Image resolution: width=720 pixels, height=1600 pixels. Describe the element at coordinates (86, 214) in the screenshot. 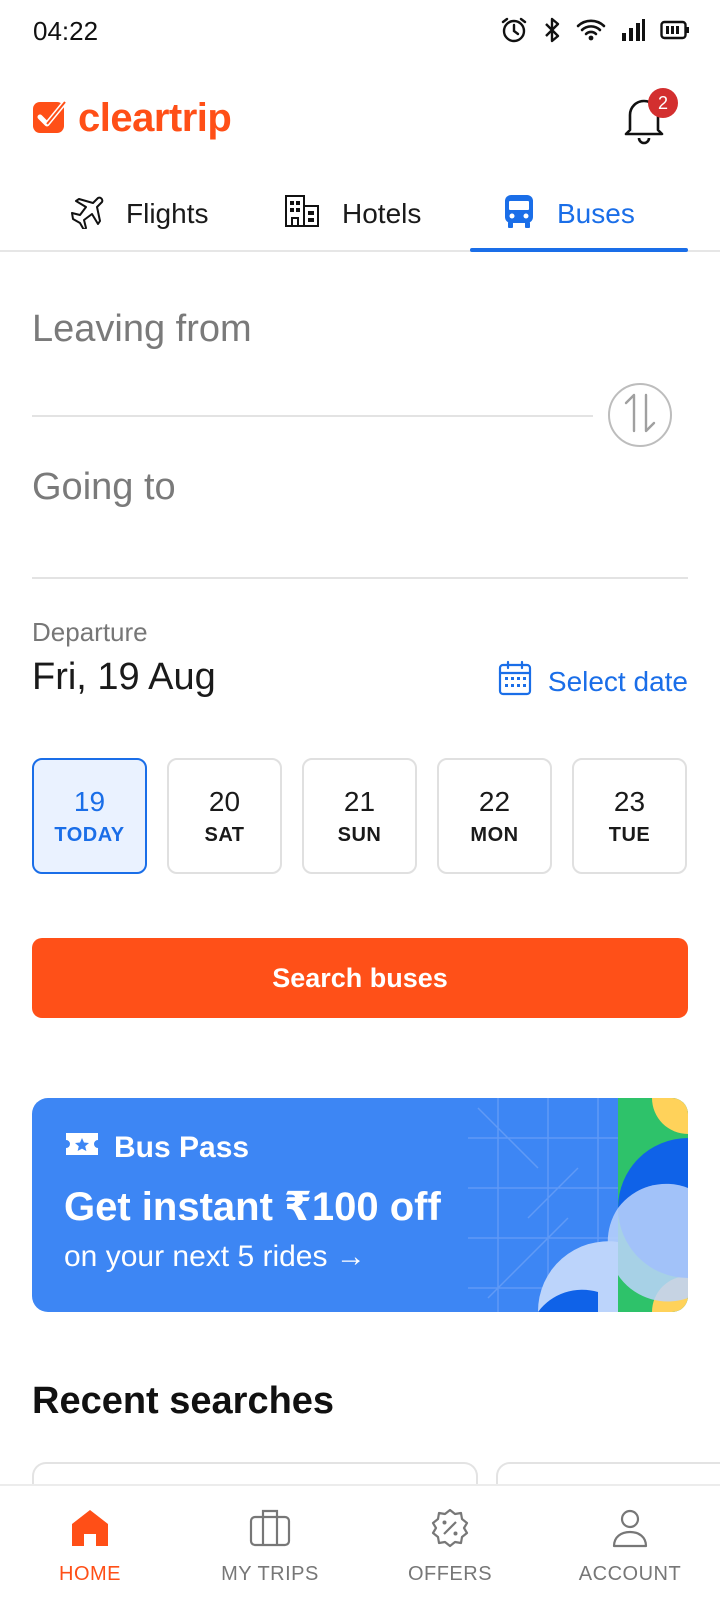

I see `airplane-icon` at that location.